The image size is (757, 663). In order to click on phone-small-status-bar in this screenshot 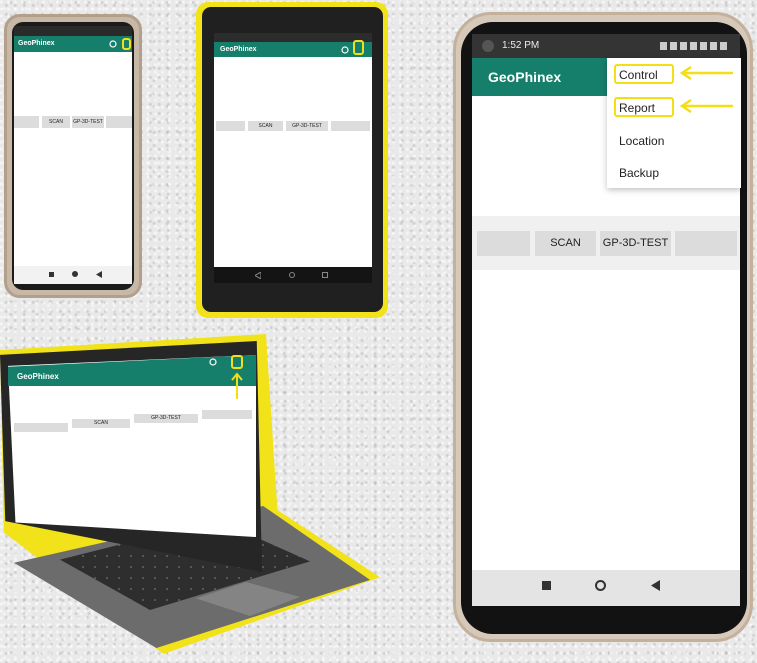, I will do `click(73, 31)`.